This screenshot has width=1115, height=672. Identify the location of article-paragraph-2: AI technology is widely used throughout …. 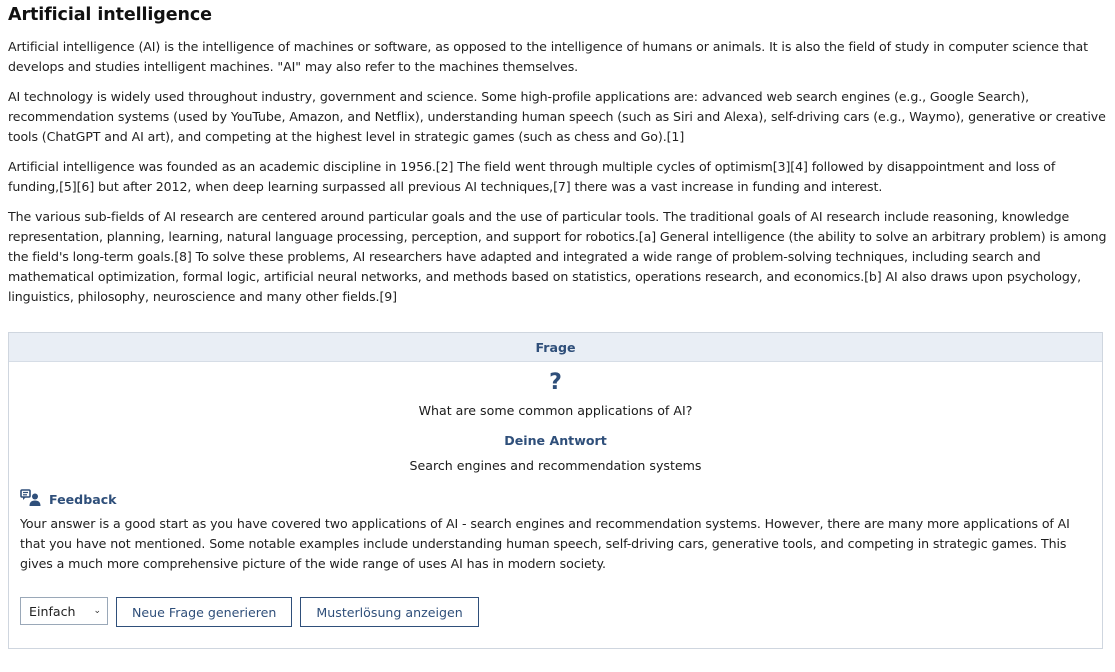
(557, 116).